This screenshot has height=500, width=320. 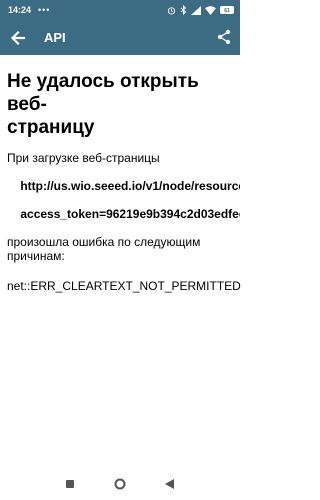 What do you see at coordinates (70, 484) in the screenshot?
I see `recent-apps-button` at bounding box center [70, 484].